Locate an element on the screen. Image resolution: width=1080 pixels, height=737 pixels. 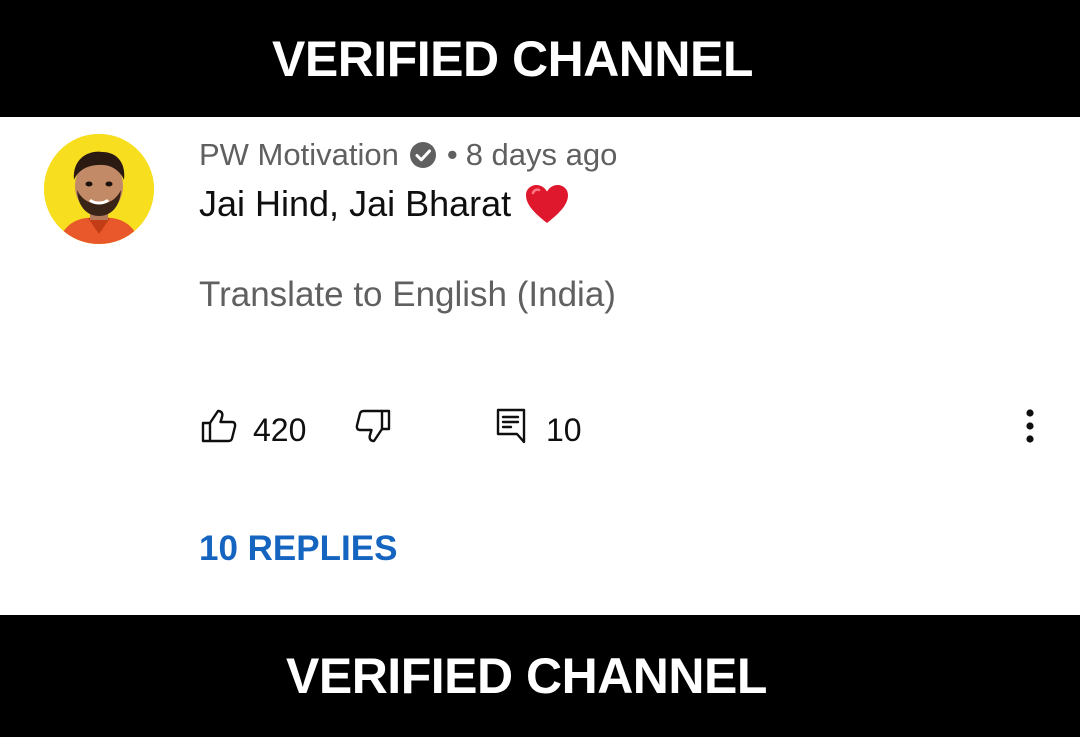
top-banner-title: VERIFIED CHANNEL is located at coordinates (512, 58).